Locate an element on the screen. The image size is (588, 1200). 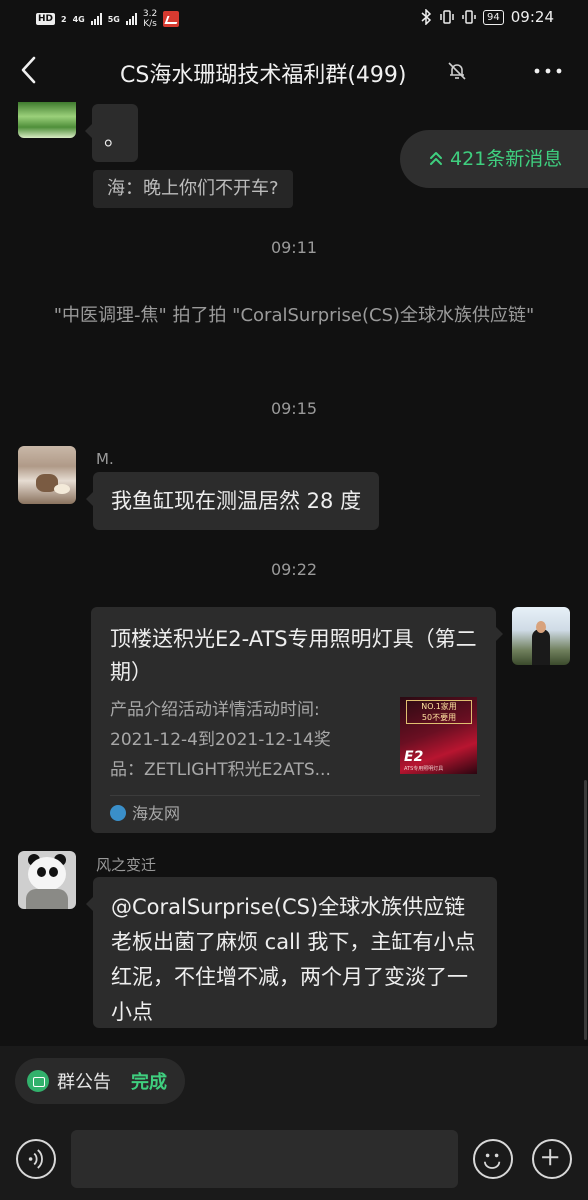
battery-level: 94 is located at coordinates (493, 17).